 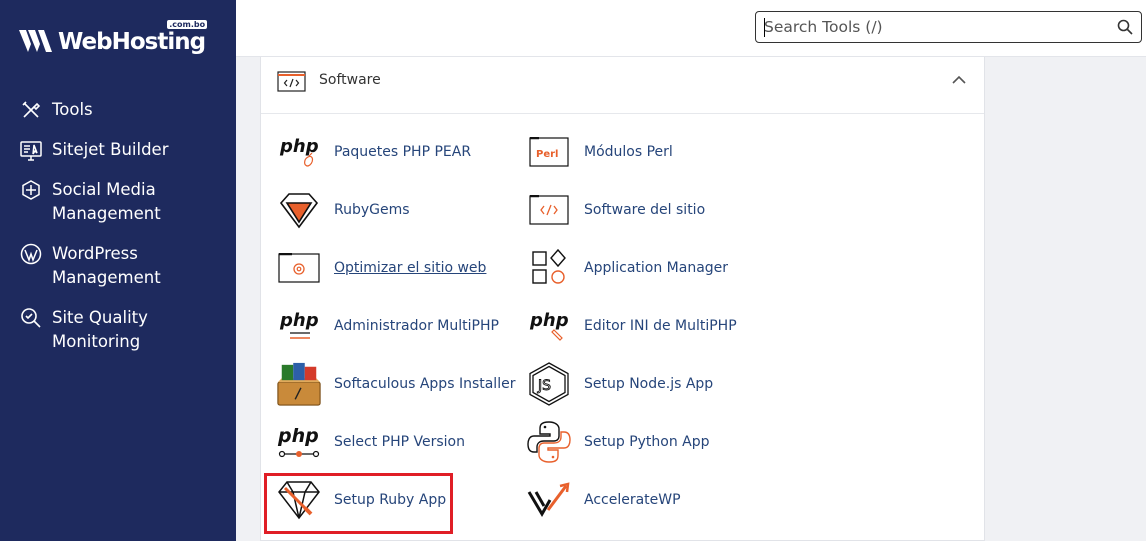 What do you see at coordinates (125, 110) in the screenshot?
I see `sidebar-item-tools: Tools` at bounding box center [125, 110].